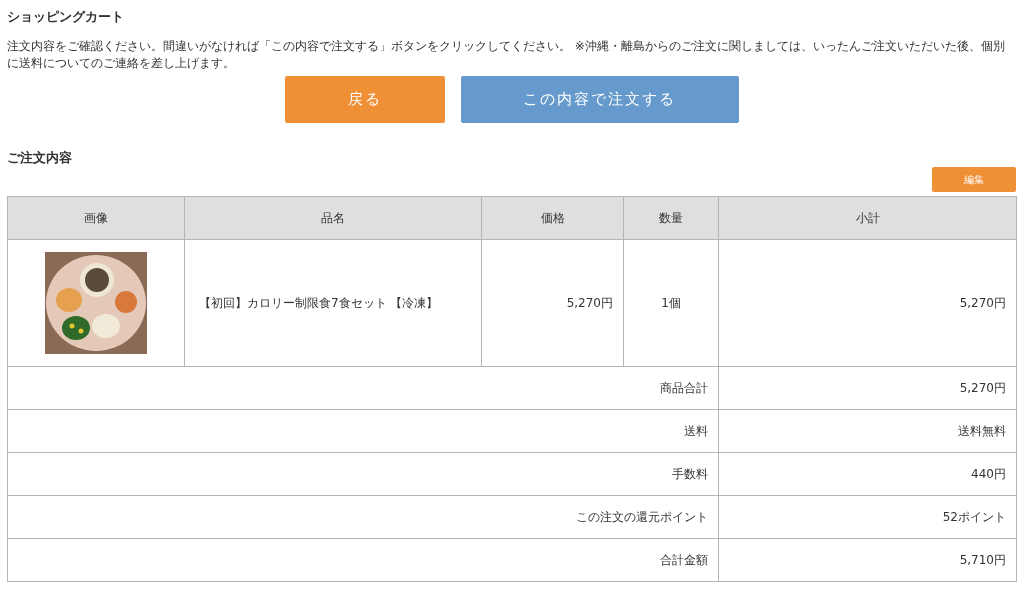 Image resolution: width=1024 pixels, height=615 pixels. Describe the element at coordinates (363, 388) in the screenshot. I see `table-cell: 商品合計` at that location.